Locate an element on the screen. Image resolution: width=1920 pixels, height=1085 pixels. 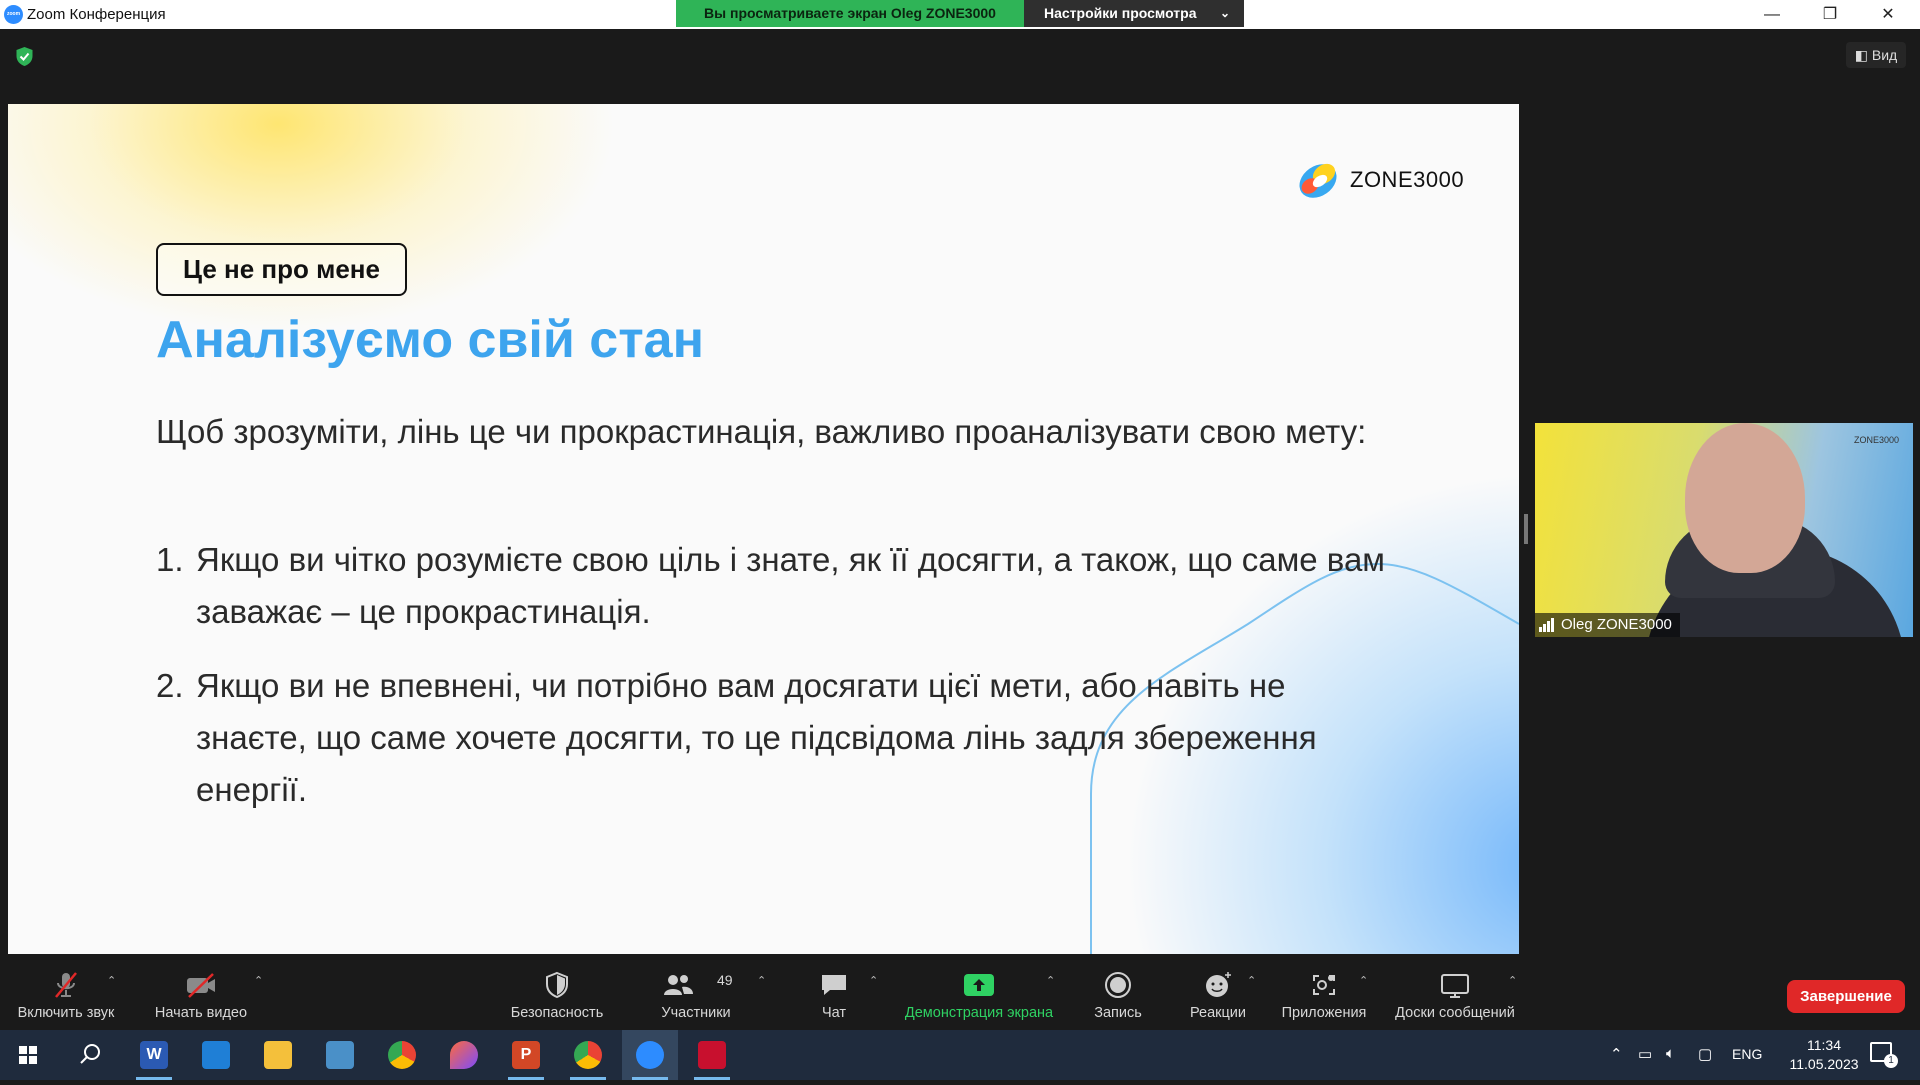
chat-button: Чат is located at coordinates (834, 992).